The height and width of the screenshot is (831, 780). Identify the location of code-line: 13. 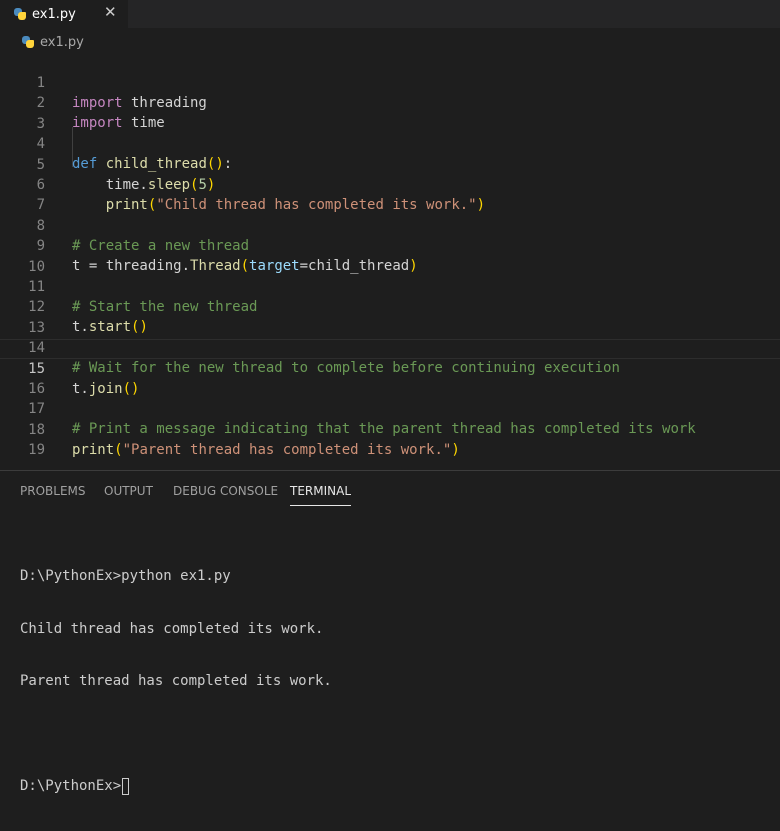
(390, 317).